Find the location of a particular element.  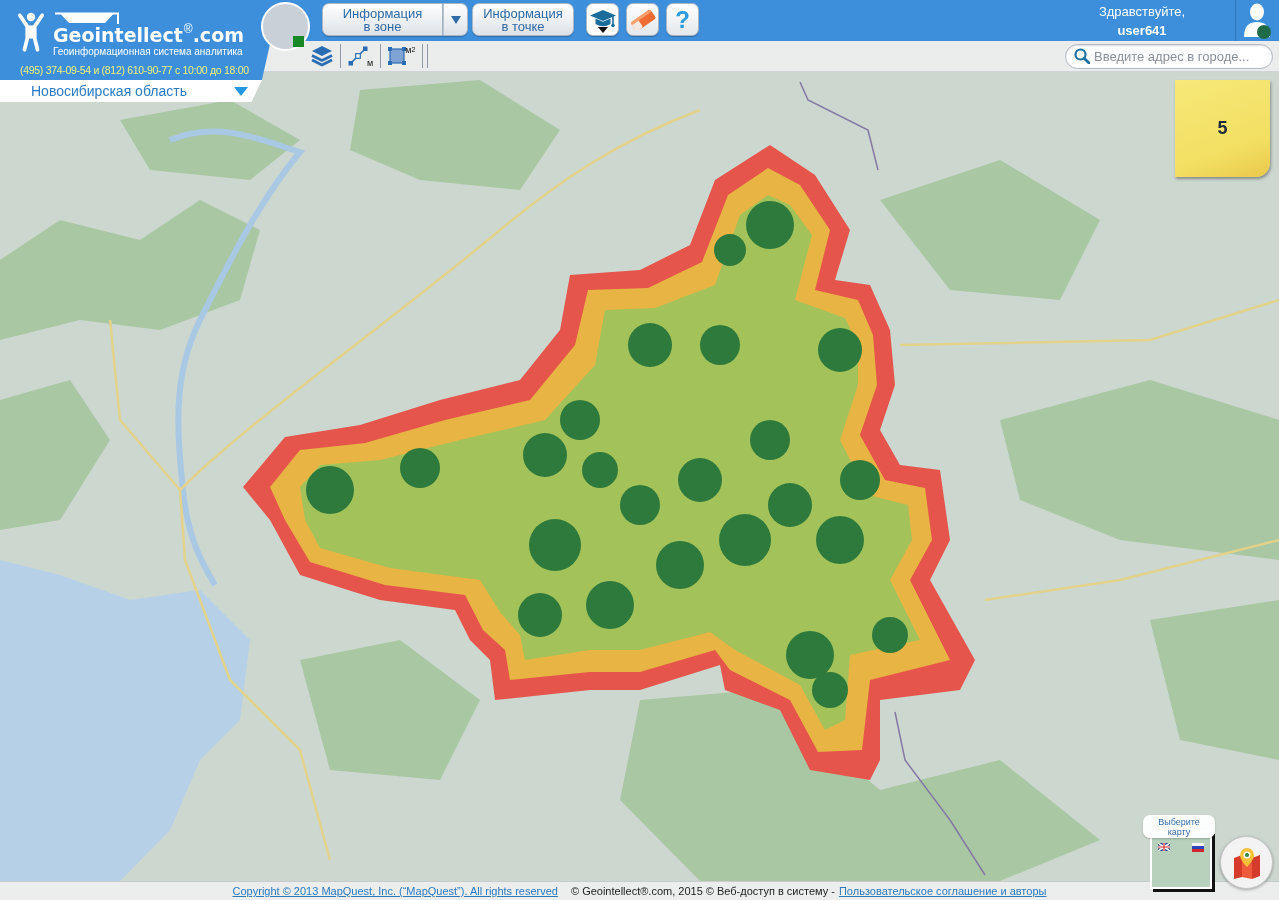

graduation-cap-icon is located at coordinates (602, 19).